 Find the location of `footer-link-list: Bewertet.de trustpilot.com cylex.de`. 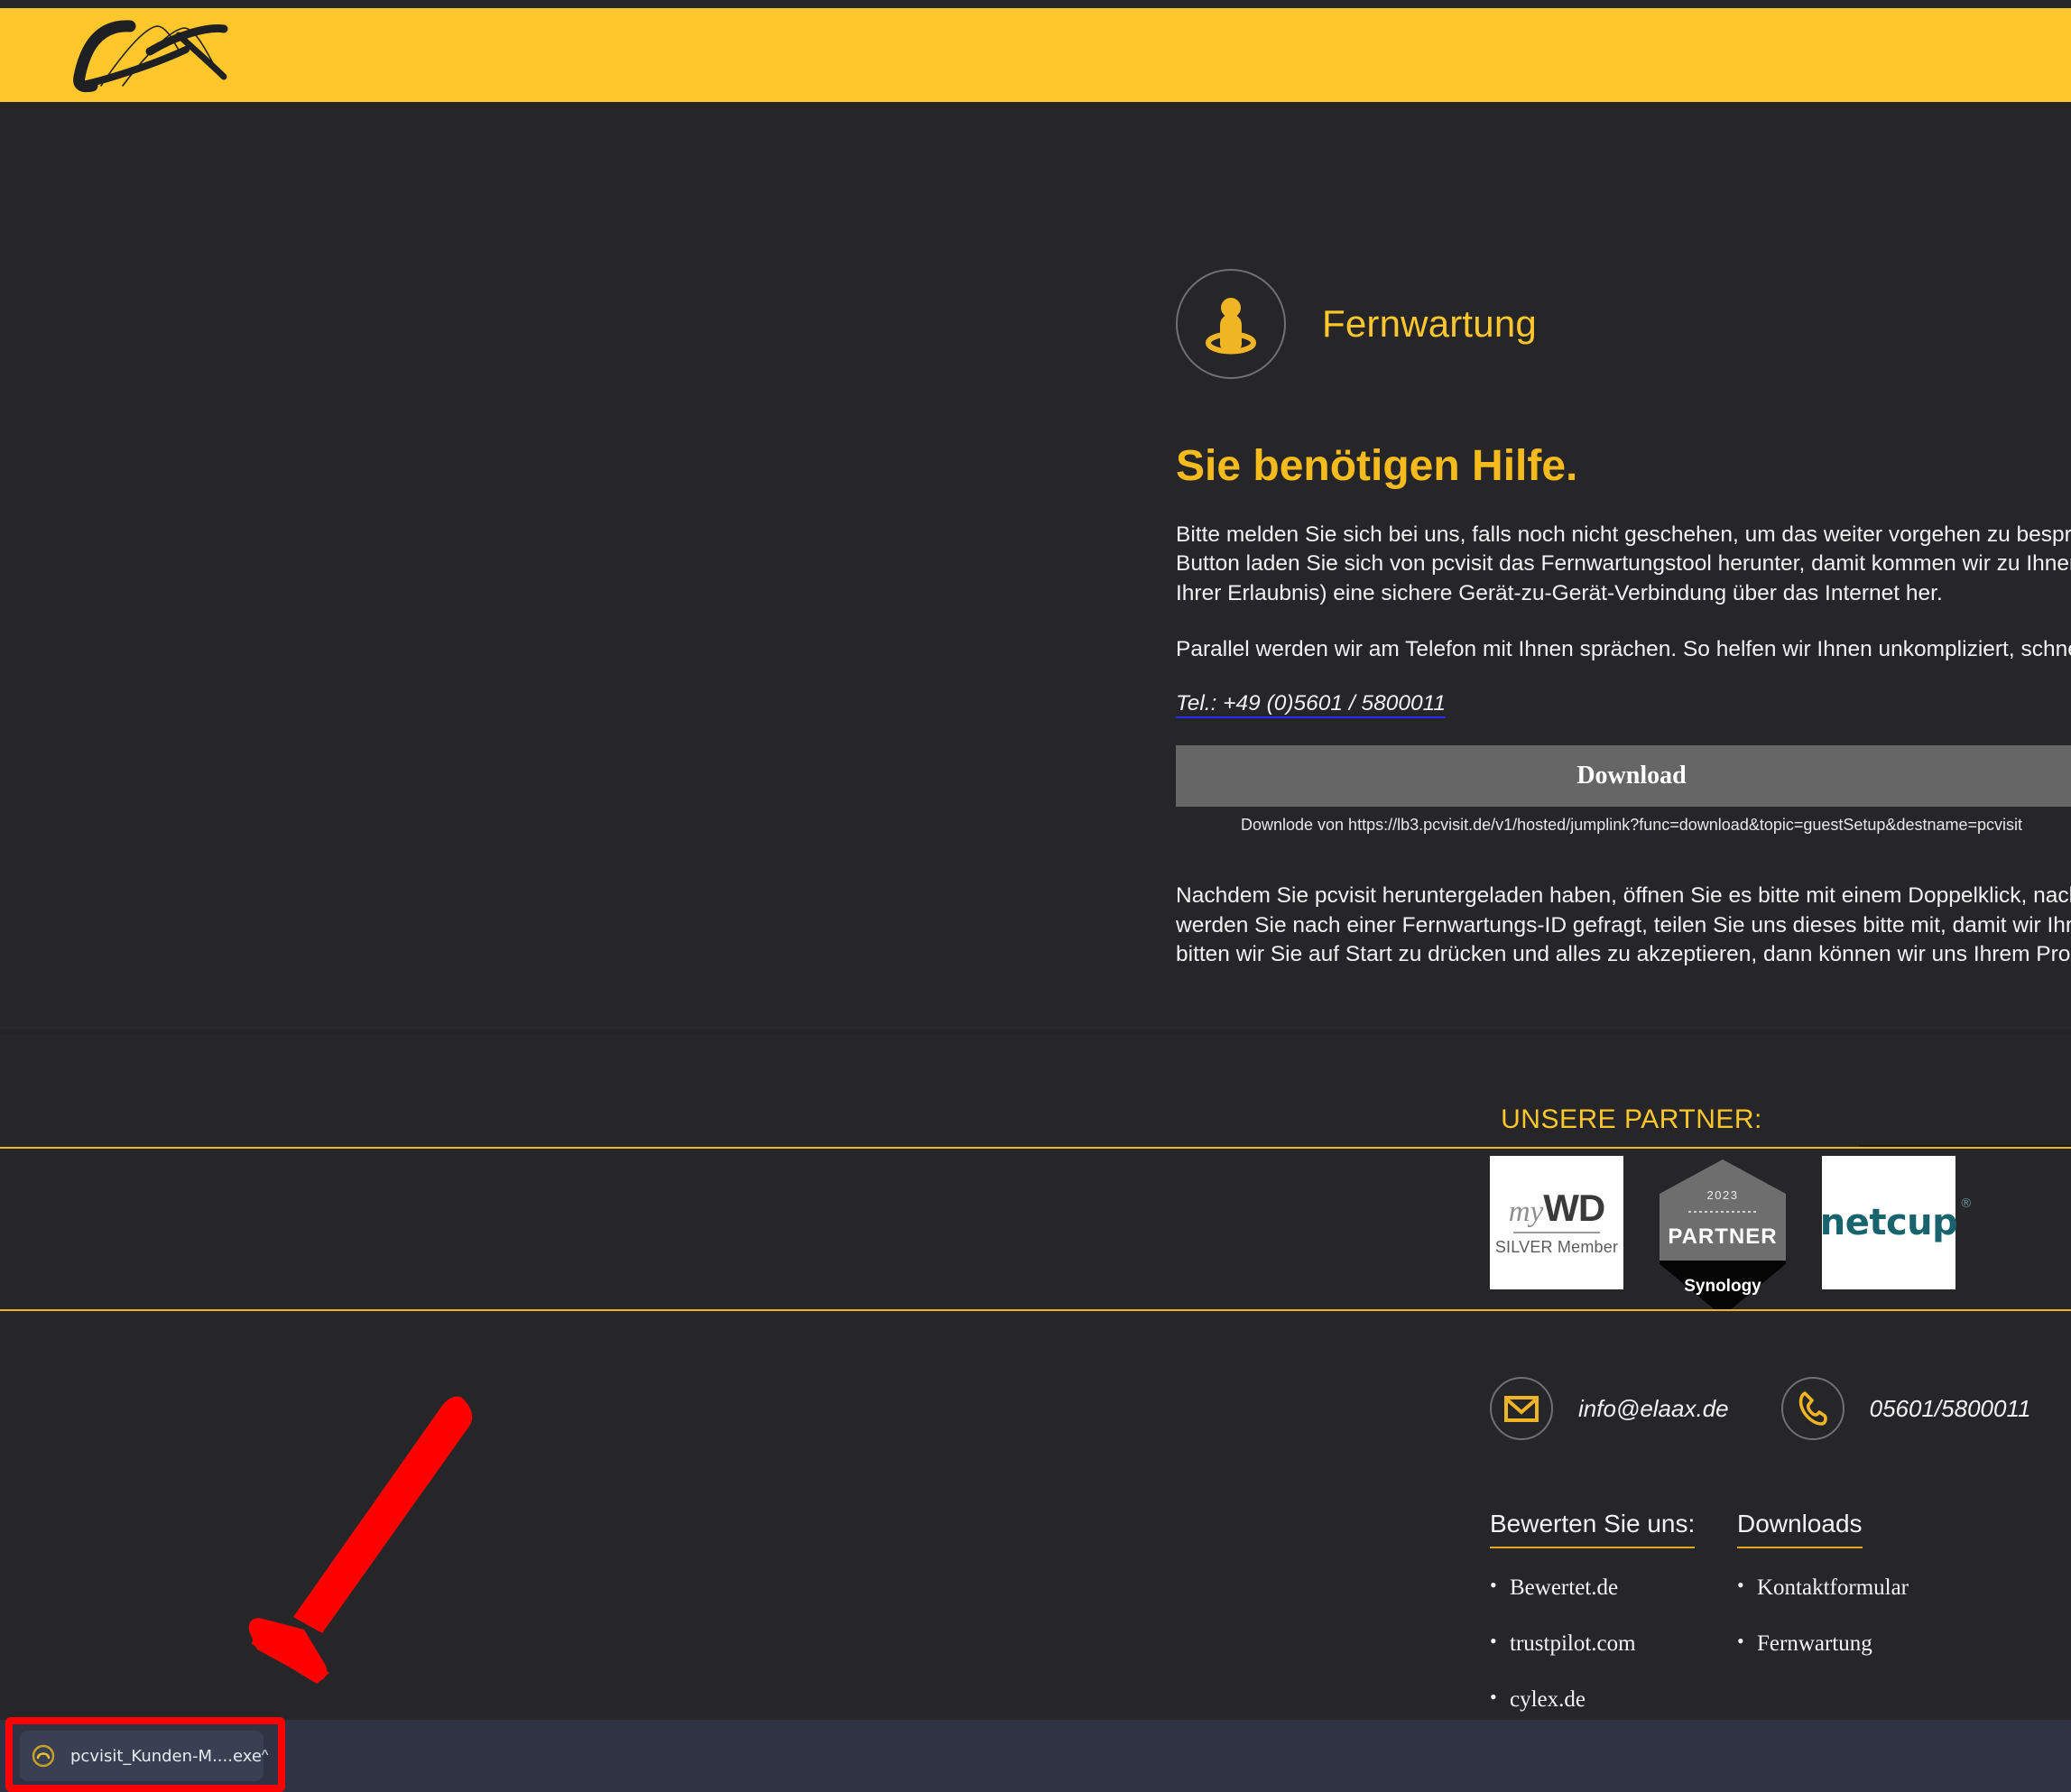

footer-link-list: Bewertet.de trustpilot.com cylex.de is located at coordinates (1598, 1643).